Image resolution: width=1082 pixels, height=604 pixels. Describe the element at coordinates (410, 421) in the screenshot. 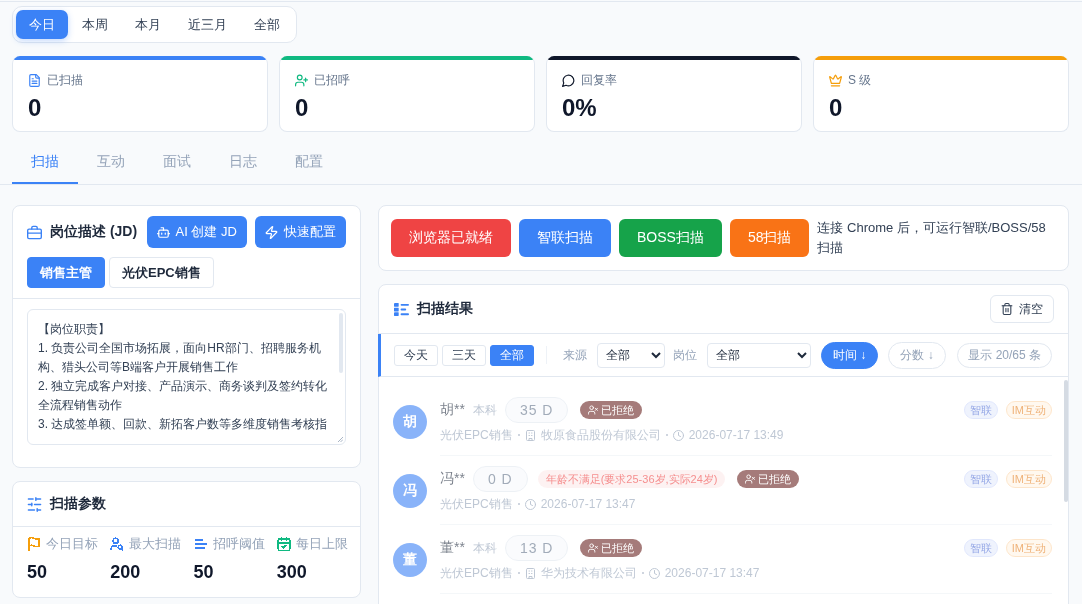

I see `avatar: 胡` at that location.